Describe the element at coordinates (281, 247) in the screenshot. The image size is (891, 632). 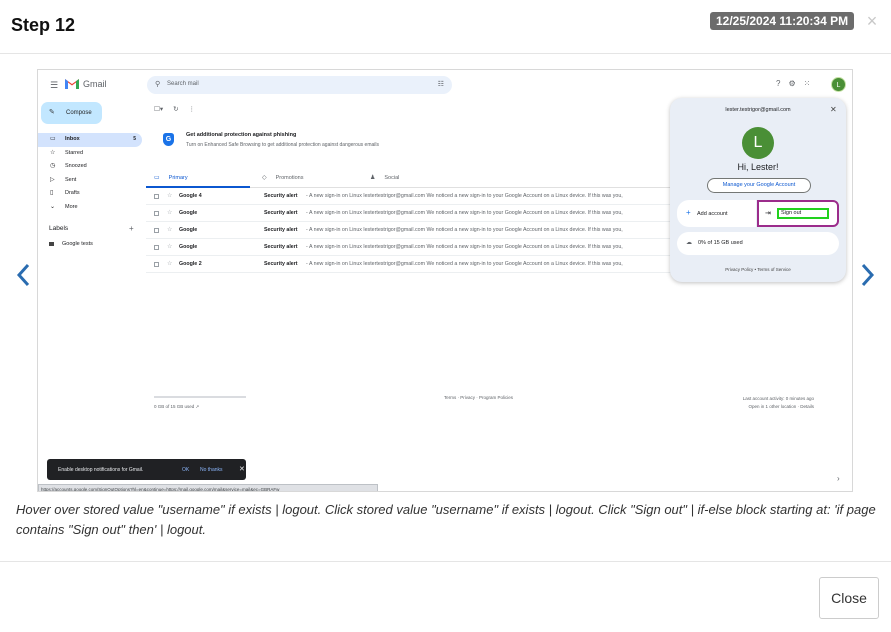
I see `email-subject: Security alert` at that location.